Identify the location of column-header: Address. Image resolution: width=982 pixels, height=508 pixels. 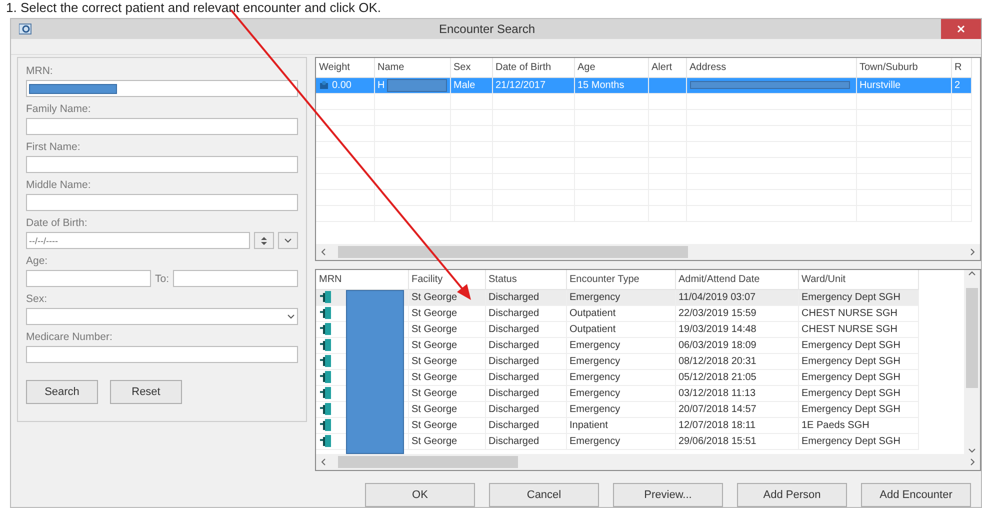
(771, 67).